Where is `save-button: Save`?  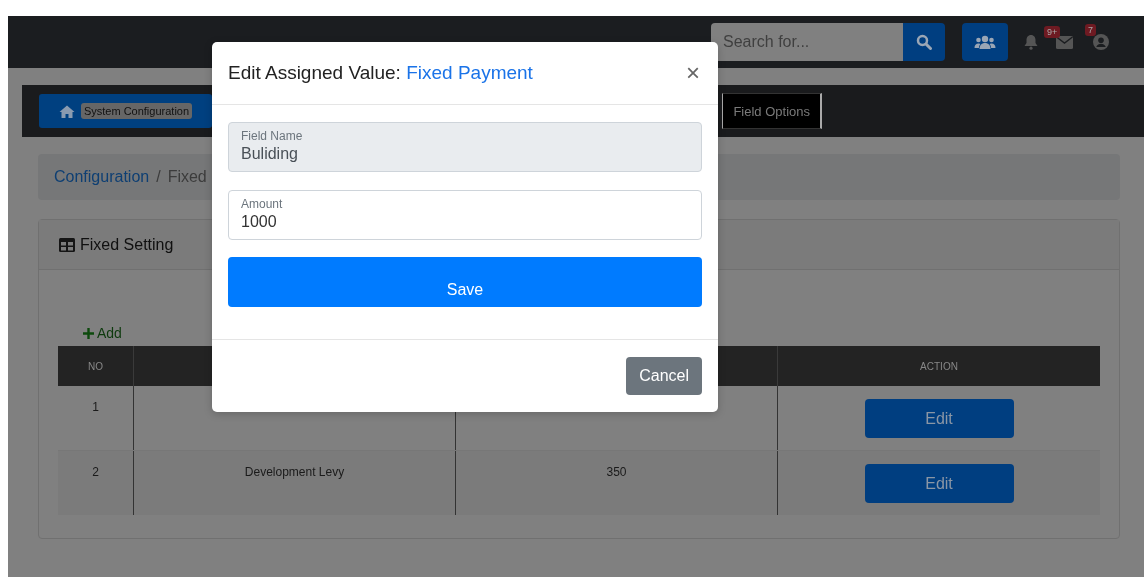
save-button: Save is located at coordinates (465, 282).